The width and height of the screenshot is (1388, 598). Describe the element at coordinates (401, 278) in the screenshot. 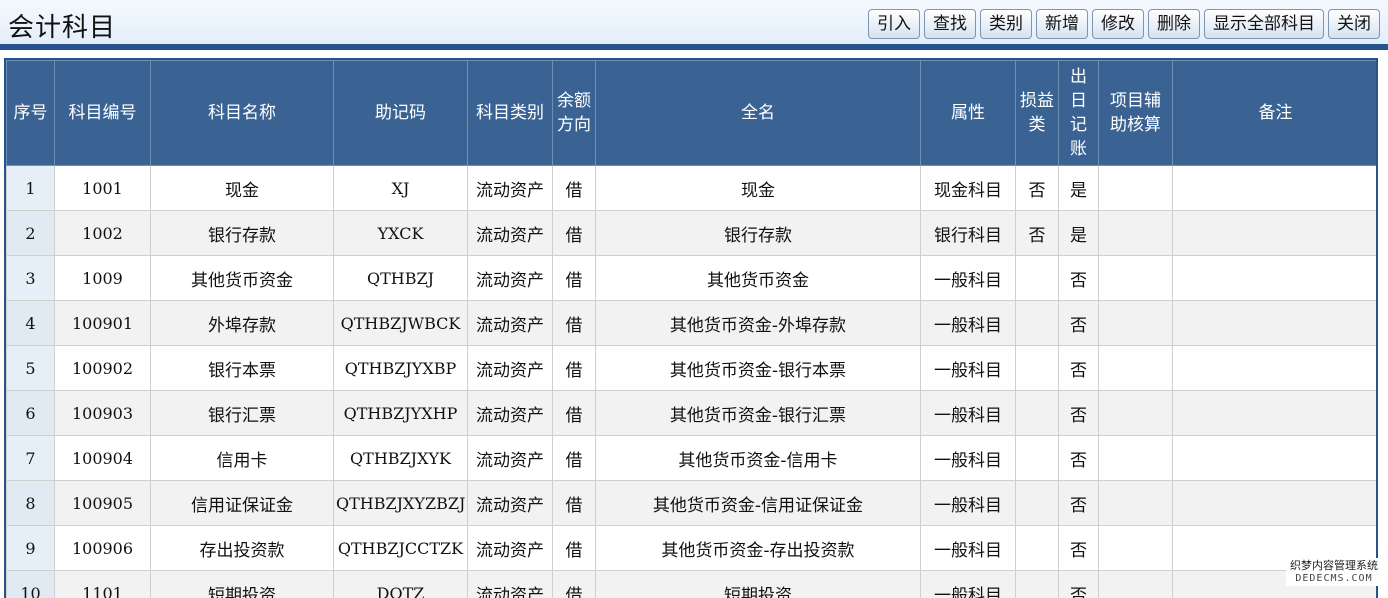

I see `cell-mnemonic: QTHBZJ` at that location.